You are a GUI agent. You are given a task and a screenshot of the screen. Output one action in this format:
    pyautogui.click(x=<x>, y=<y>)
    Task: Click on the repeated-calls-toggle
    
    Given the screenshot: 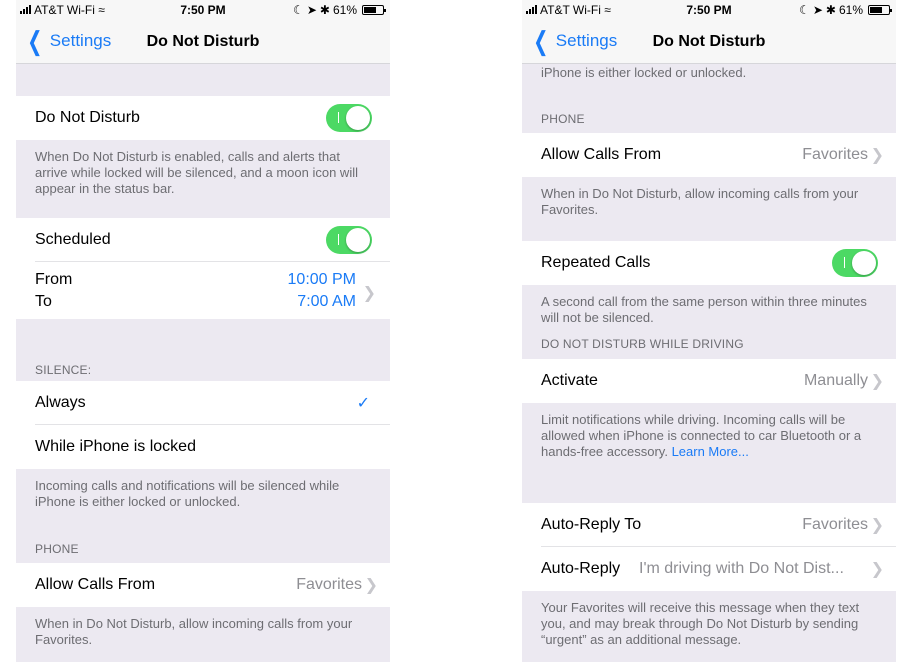 What is the action you would take?
    pyautogui.click(x=855, y=263)
    